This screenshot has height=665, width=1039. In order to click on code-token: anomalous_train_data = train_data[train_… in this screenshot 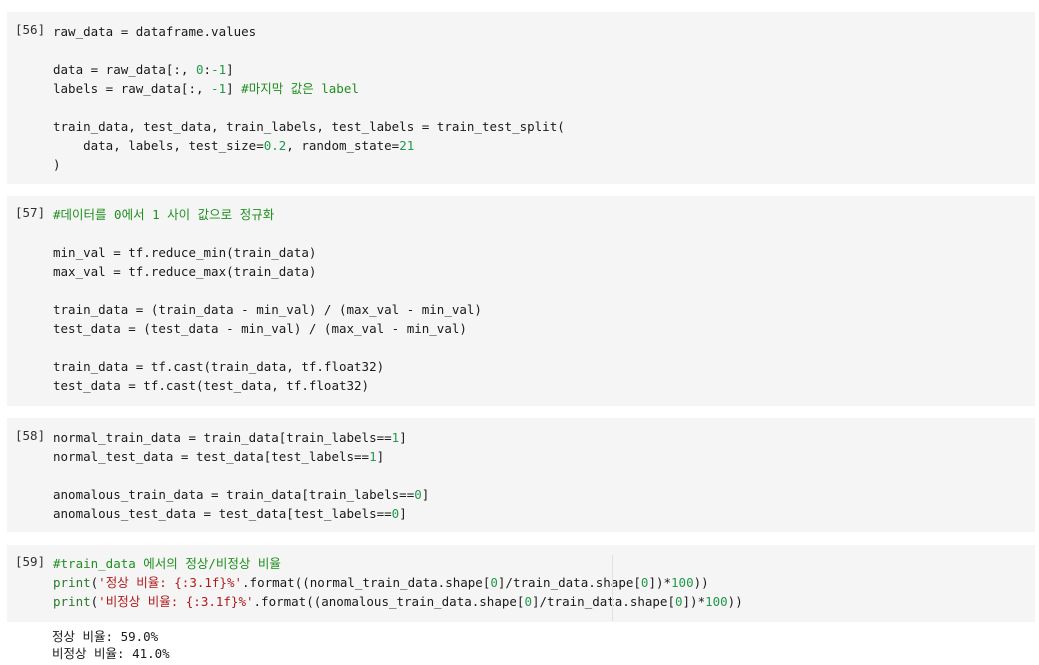, I will do `click(234, 494)`.